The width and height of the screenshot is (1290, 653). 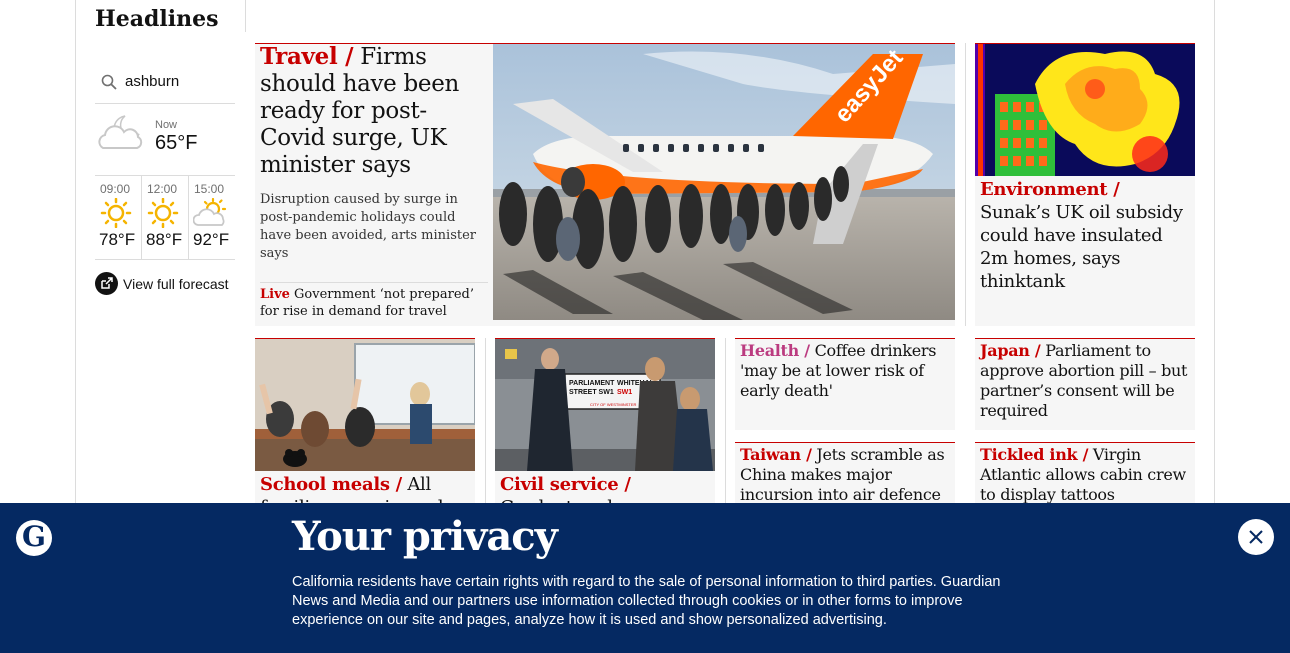 What do you see at coordinates (775, 350) in the screenshot?
I see `story-kicker: Health /` at bounding box center [775, 350].